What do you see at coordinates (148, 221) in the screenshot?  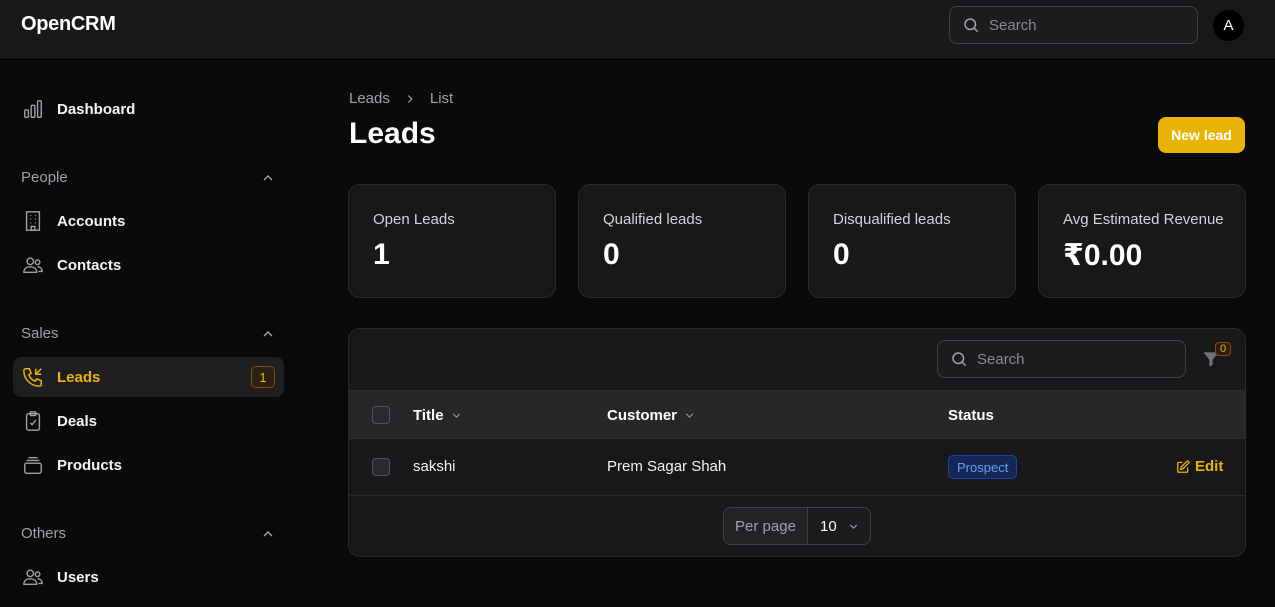 I see `sidebar-item-accounts: Accounts` at bounding box center [148, 221].